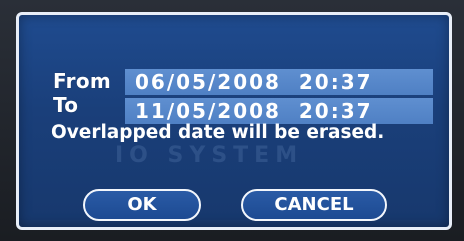 This screenshot has width=464, height=241. What do you see at coordinates (66, 105) in the screenshot?
I see `to-label: To` at bounding box center [66, 105].